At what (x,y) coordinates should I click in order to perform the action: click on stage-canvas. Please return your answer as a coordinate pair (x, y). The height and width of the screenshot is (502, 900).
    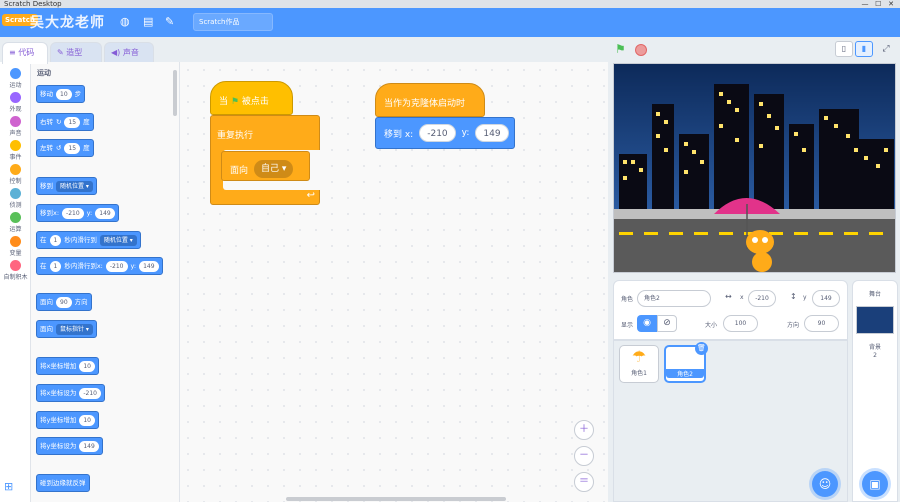
    Looking at the image, I should click on (754, 168).